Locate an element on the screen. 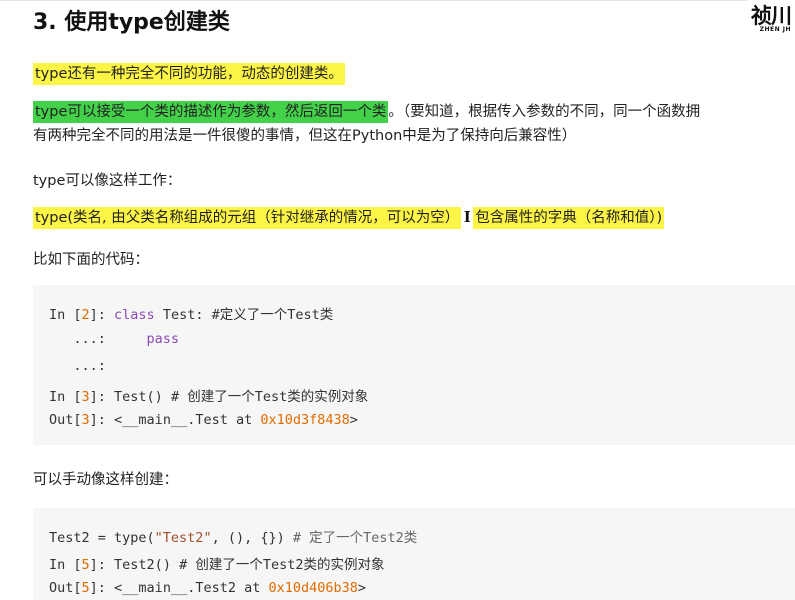 This screenshot has width=795, height=600. type-signature-part-1: type(类名, 由父类名称组成的元组（针对继承的情况，可以为空） is located at coordinates (247, 218).